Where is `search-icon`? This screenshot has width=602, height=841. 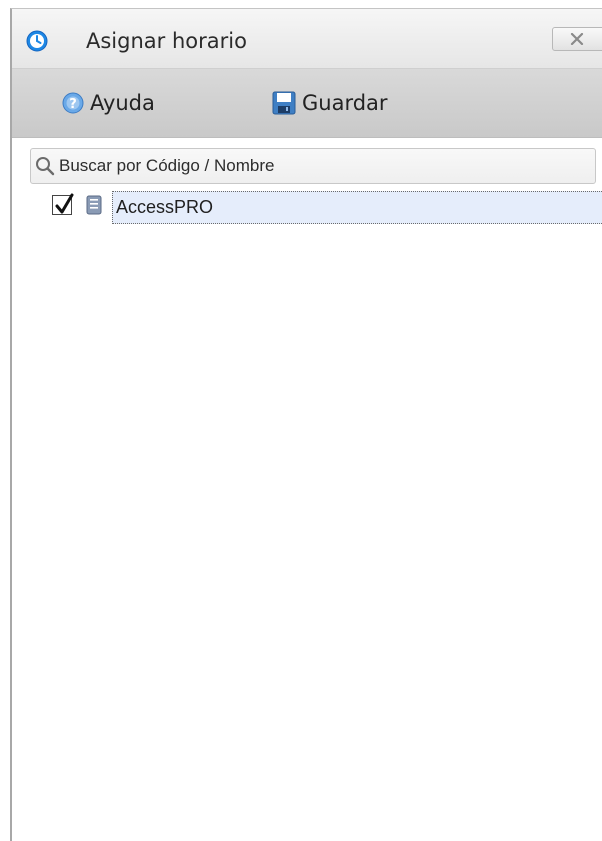 search-icon is located at coordinates (45, 166).